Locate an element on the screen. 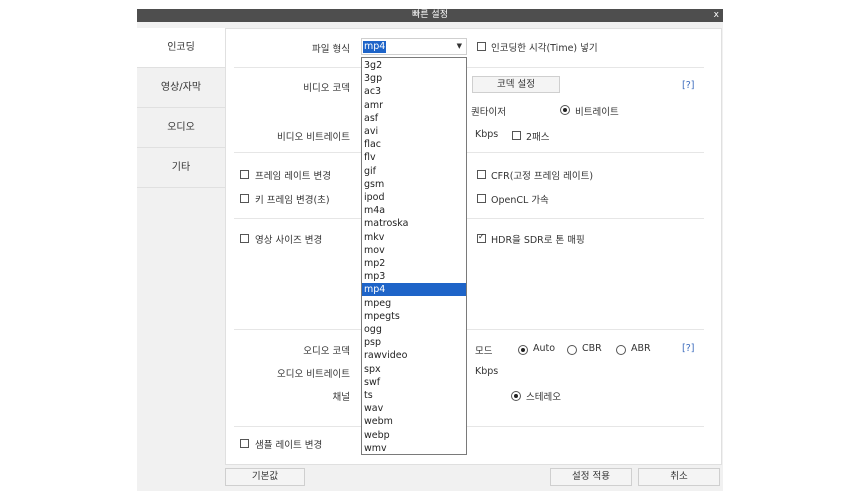  resize-label: 영상 사이즈 변경 is located at coordinates (289, 240).